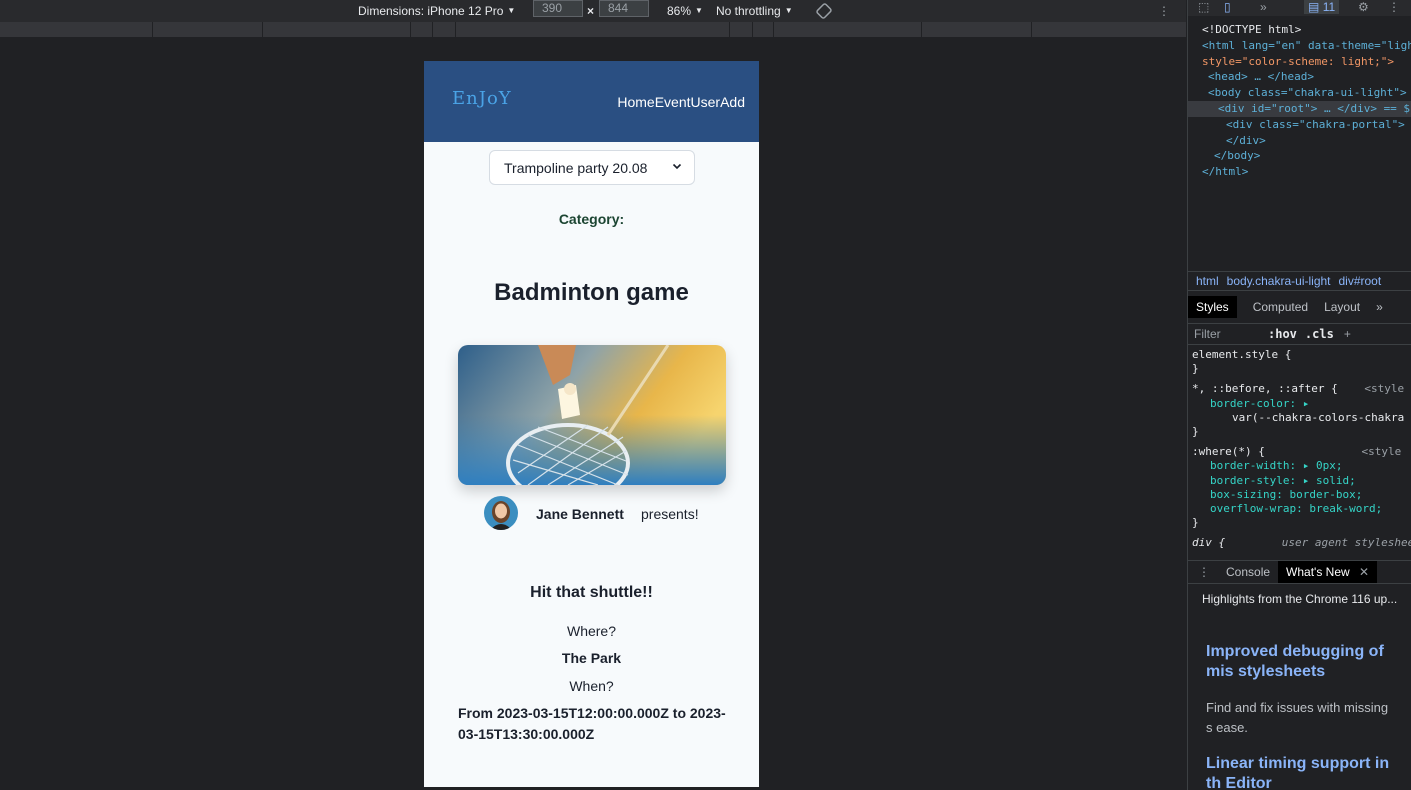 The image size is (1411, 790). I want to click on styles-tabs: Styles Computed Layout », so click(1299, 307).